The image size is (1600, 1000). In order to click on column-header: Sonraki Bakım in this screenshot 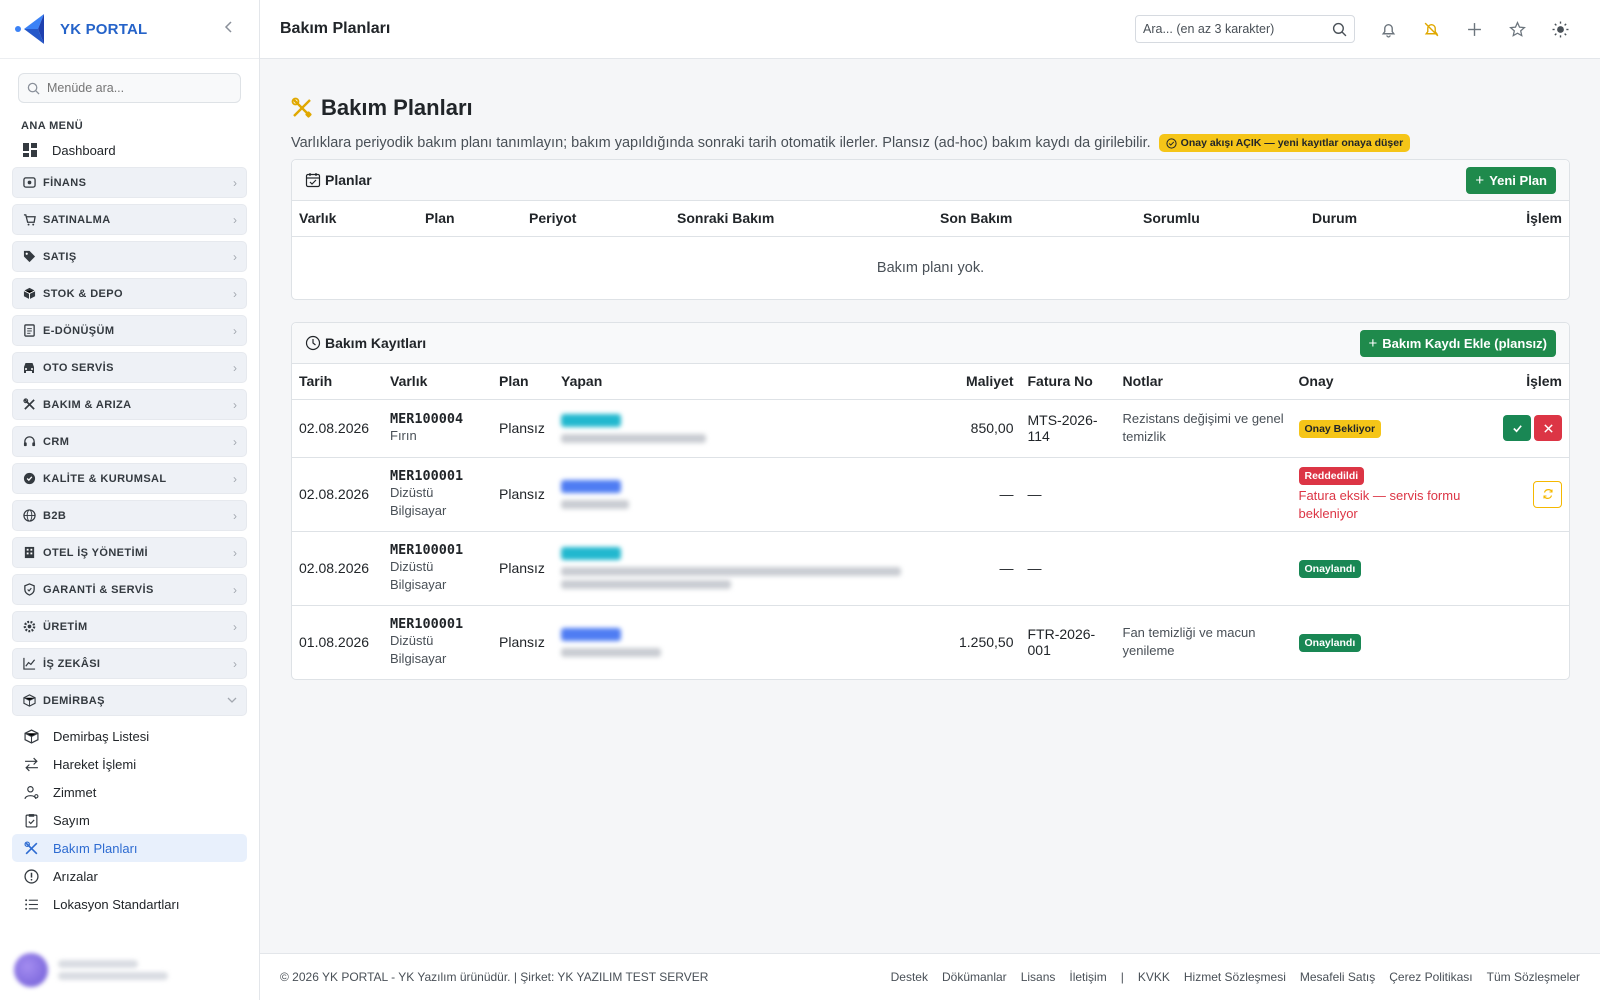, I will do `click(801, 219)`.